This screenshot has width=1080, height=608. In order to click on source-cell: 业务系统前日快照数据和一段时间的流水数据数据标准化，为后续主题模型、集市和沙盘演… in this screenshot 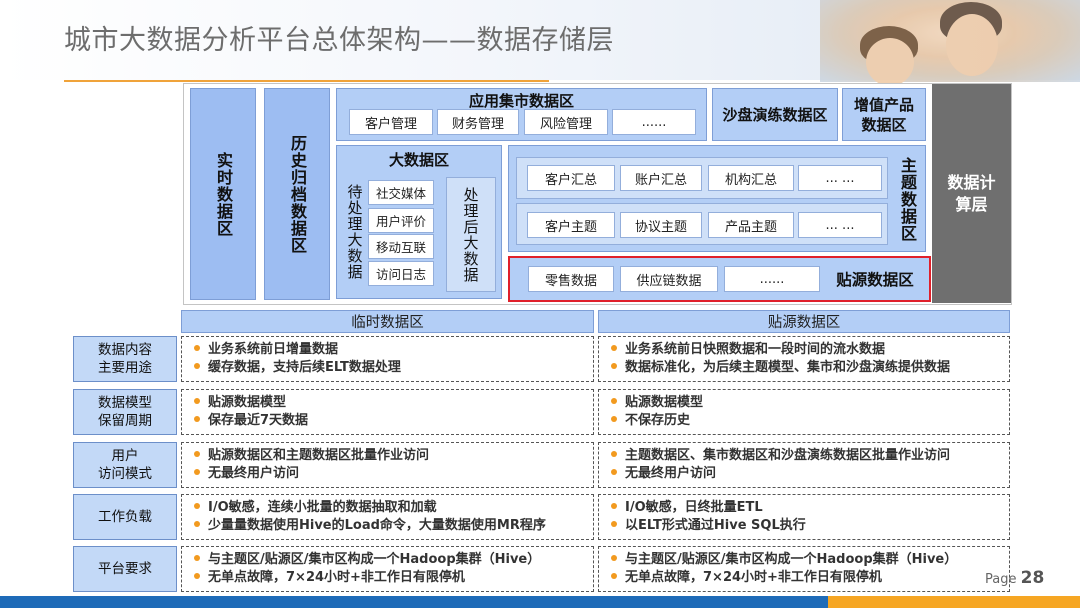, I will do `click(804, 359)`.